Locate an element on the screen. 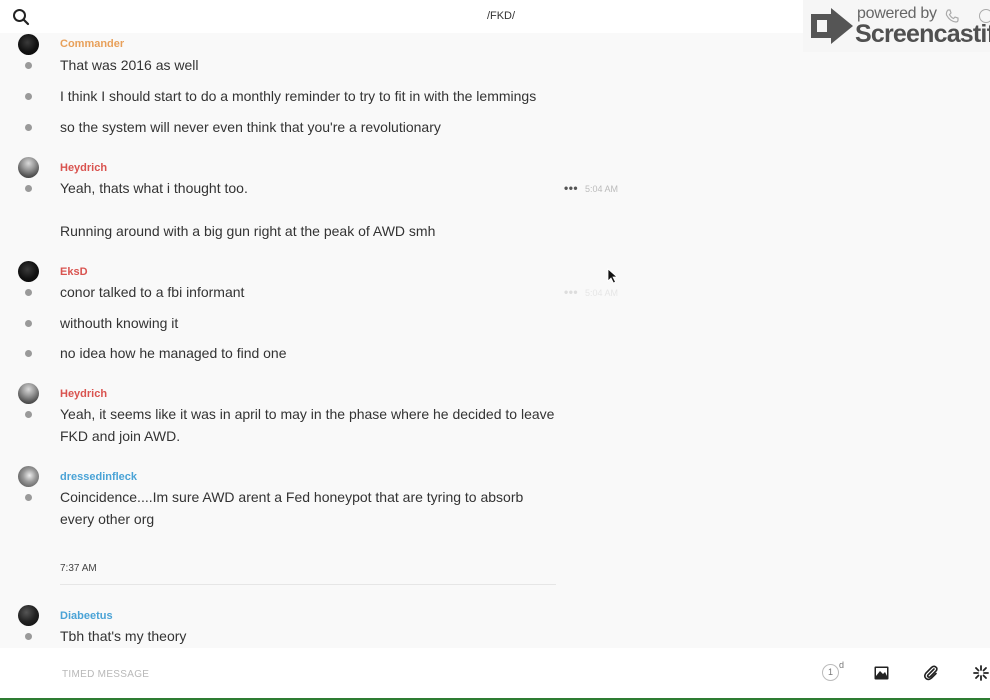 The image size is (990, 700). username: EksD is located at coordinates (74, 272).